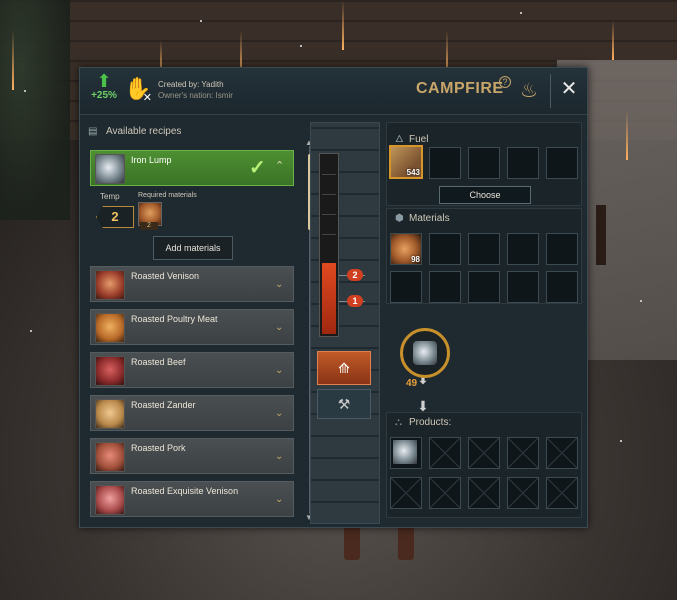 Image resolution: width=677 pixels, height=600 pixels. I want to click on close-icon: ✕, so click(569, 89).